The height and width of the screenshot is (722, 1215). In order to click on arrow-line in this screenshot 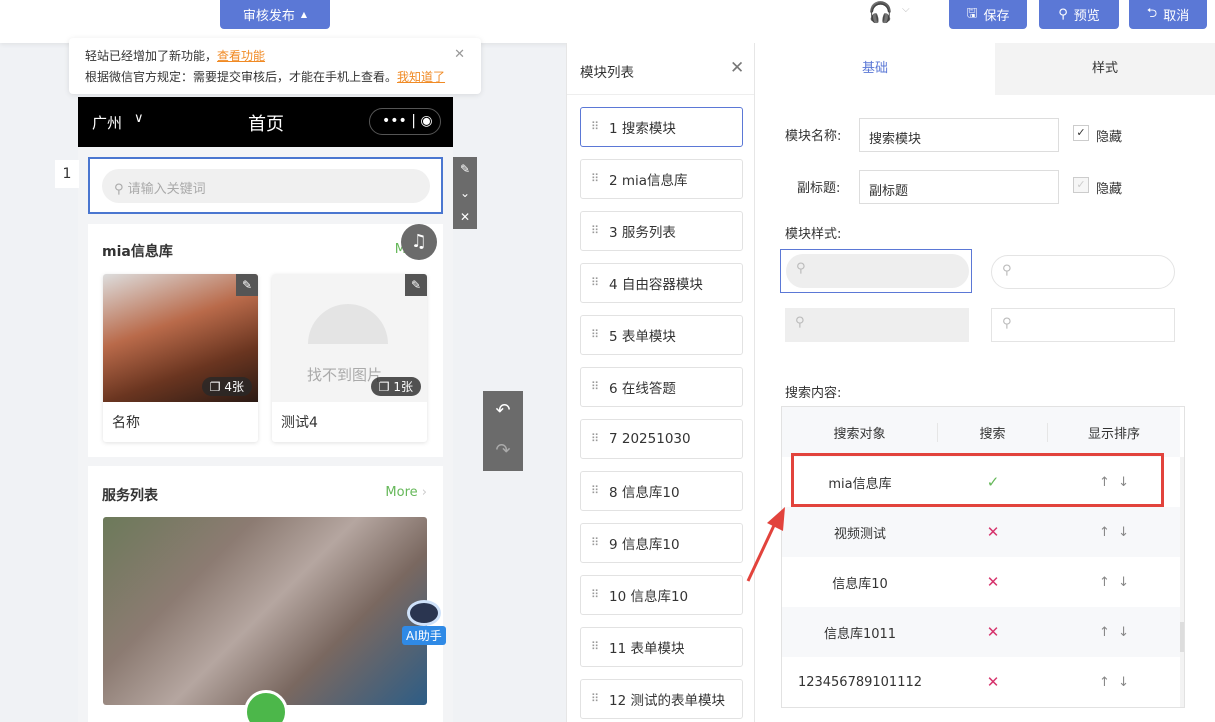, I will do `click(762, 550)`.